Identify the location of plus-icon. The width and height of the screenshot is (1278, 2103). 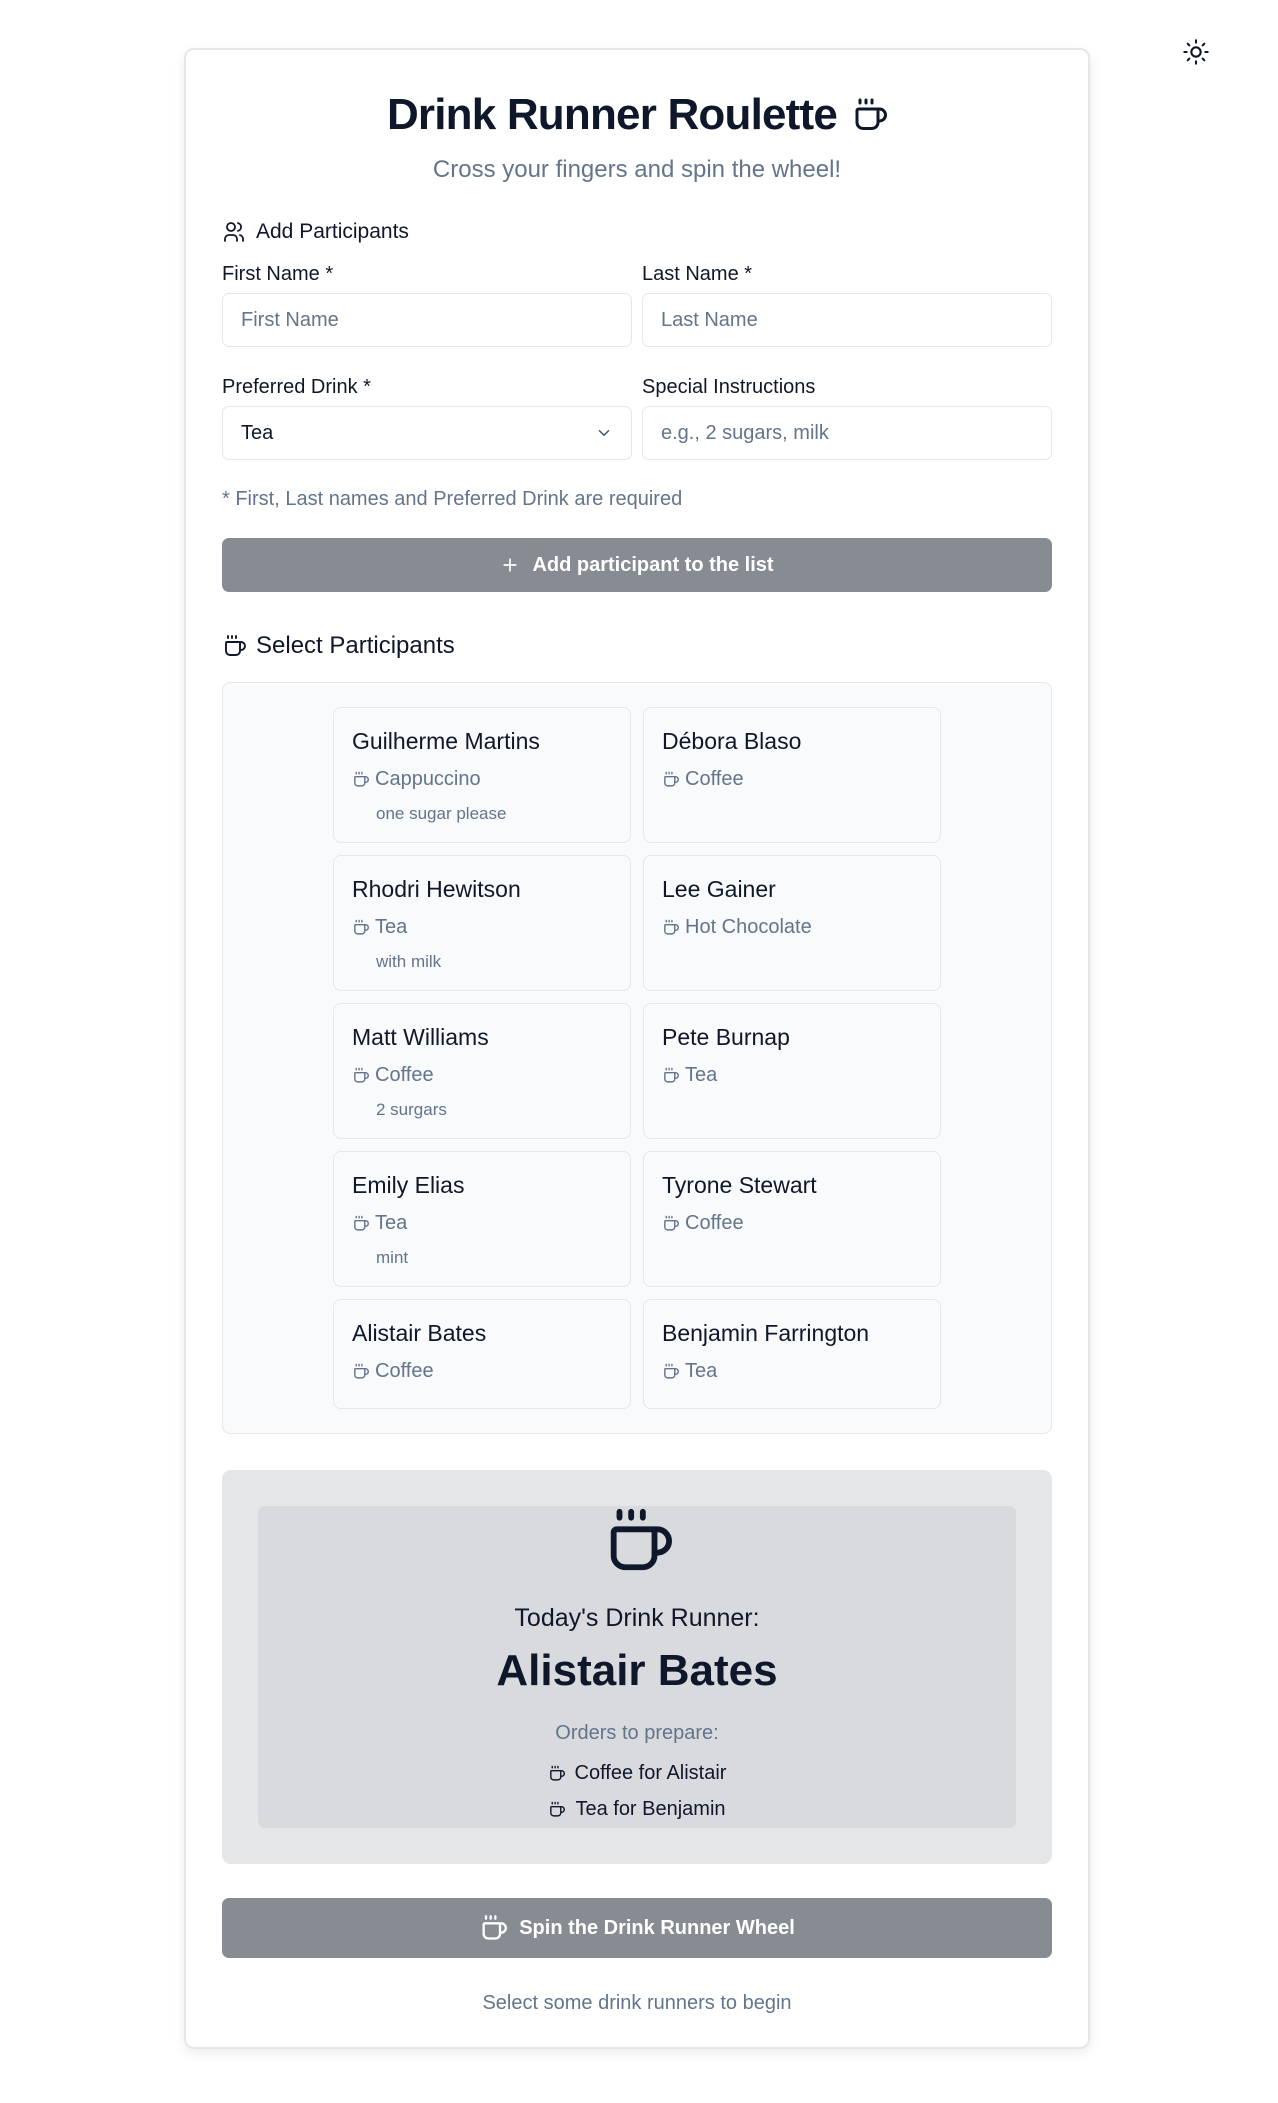
(510, 565).